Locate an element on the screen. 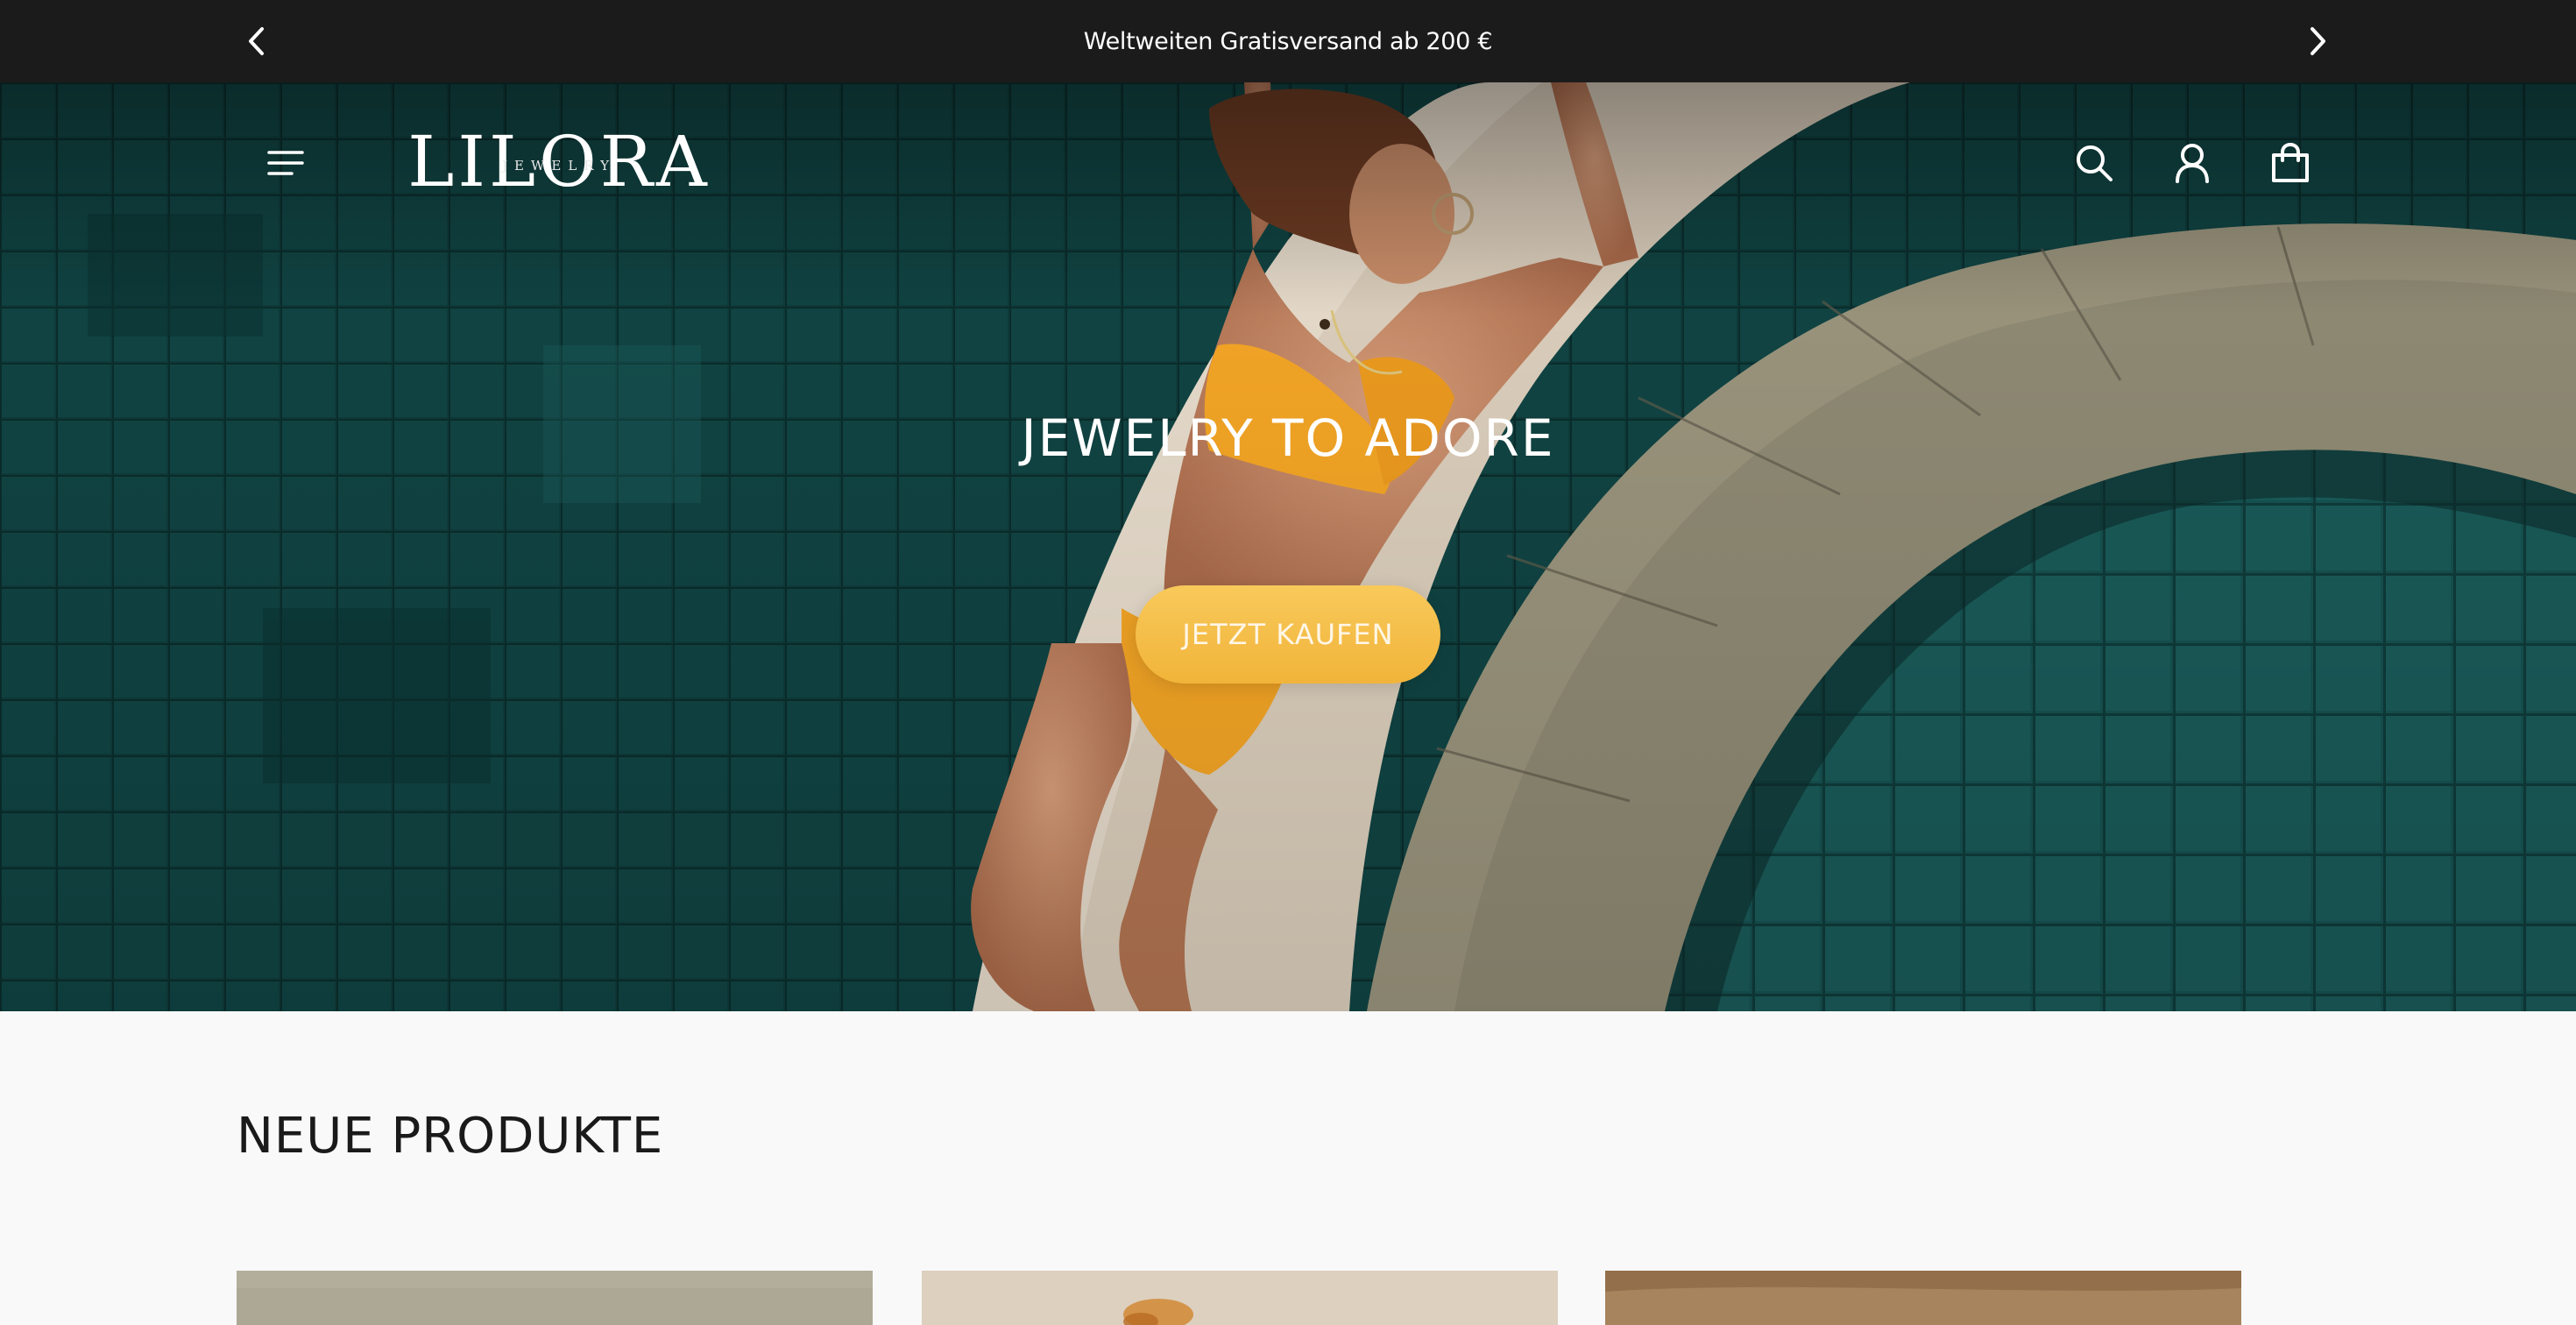 Image resolution: width=2576 pixels, height=1325 pixels. announcement-next-button is located at coordinates (2317, 41).